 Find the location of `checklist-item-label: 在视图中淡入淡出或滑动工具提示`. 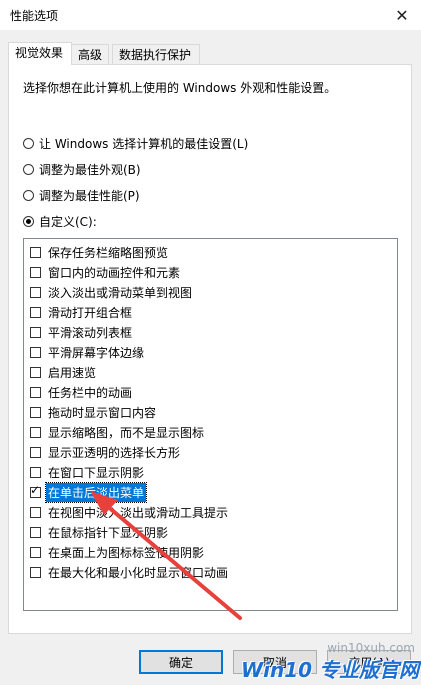

checklist-item-label: 在视图中淡入淡出或滑动工具提示 is located at coordinates (138, 512).